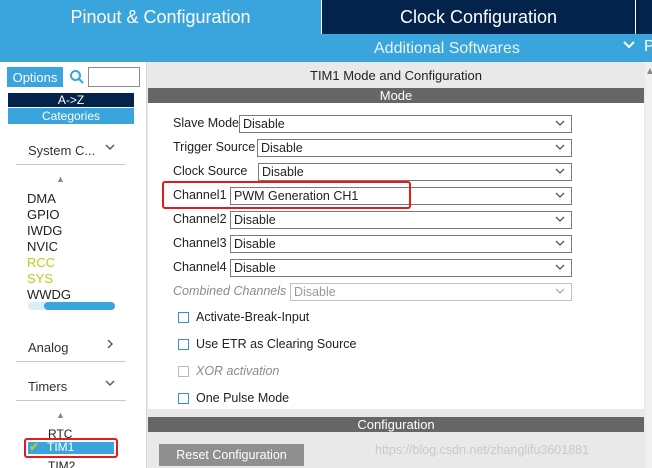  I want to click on channel4-value: Disable, so click(255, 268).